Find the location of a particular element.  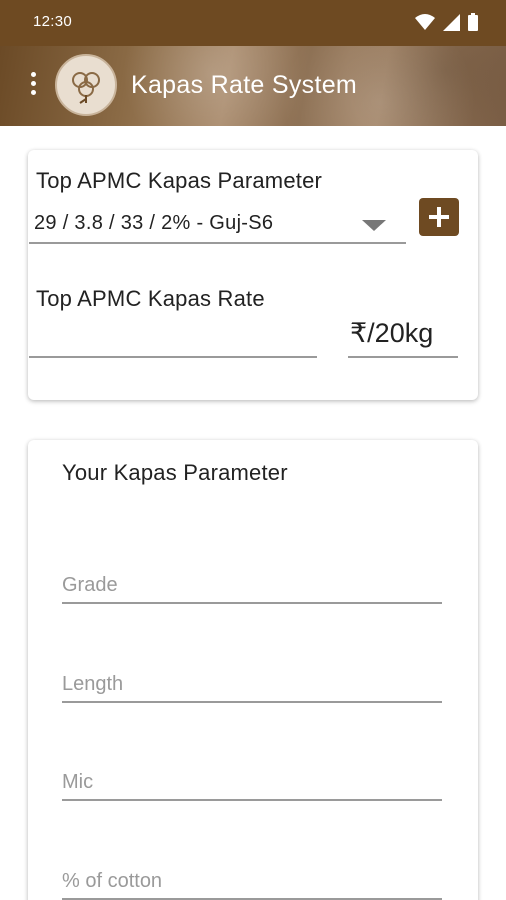

cotton-logo-icon is located at coordinates (86, 85).